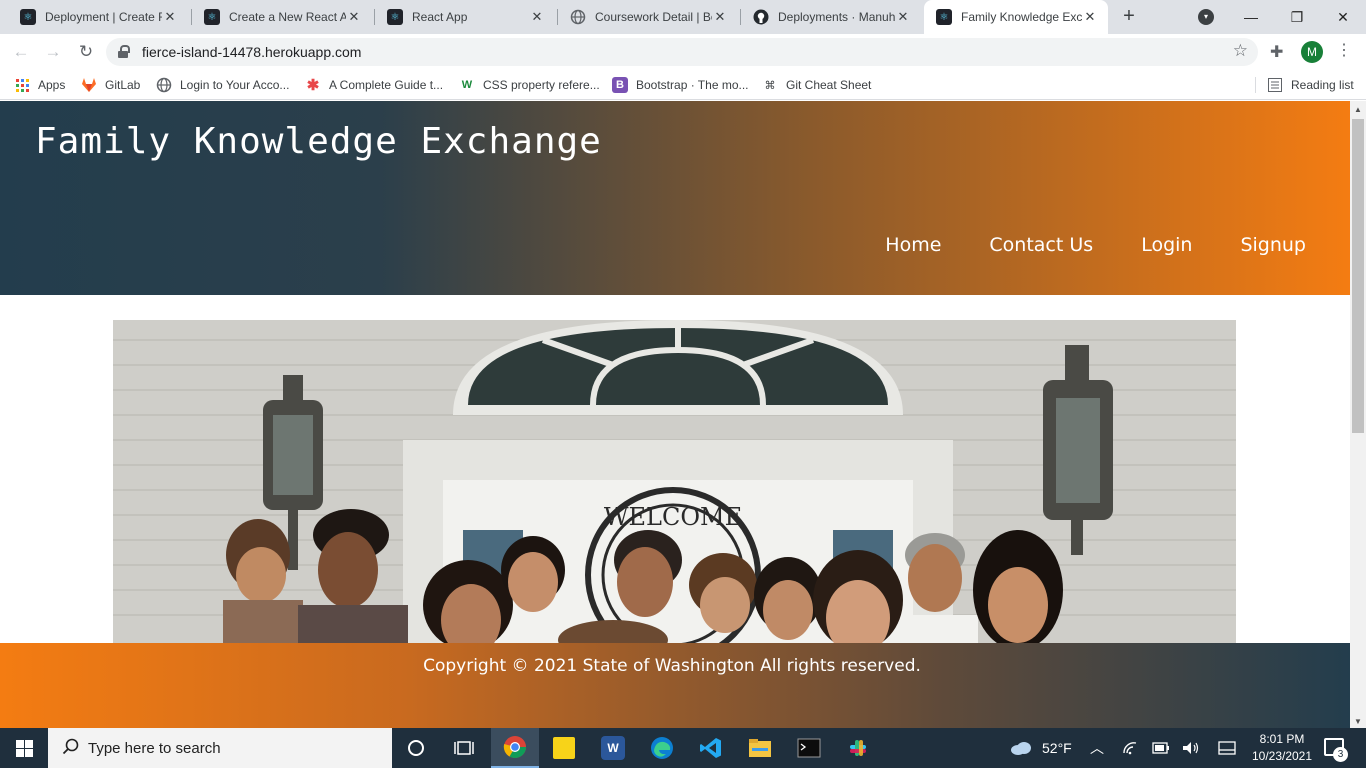  I want to click on profile-avatar: M, so click(1312, 52).